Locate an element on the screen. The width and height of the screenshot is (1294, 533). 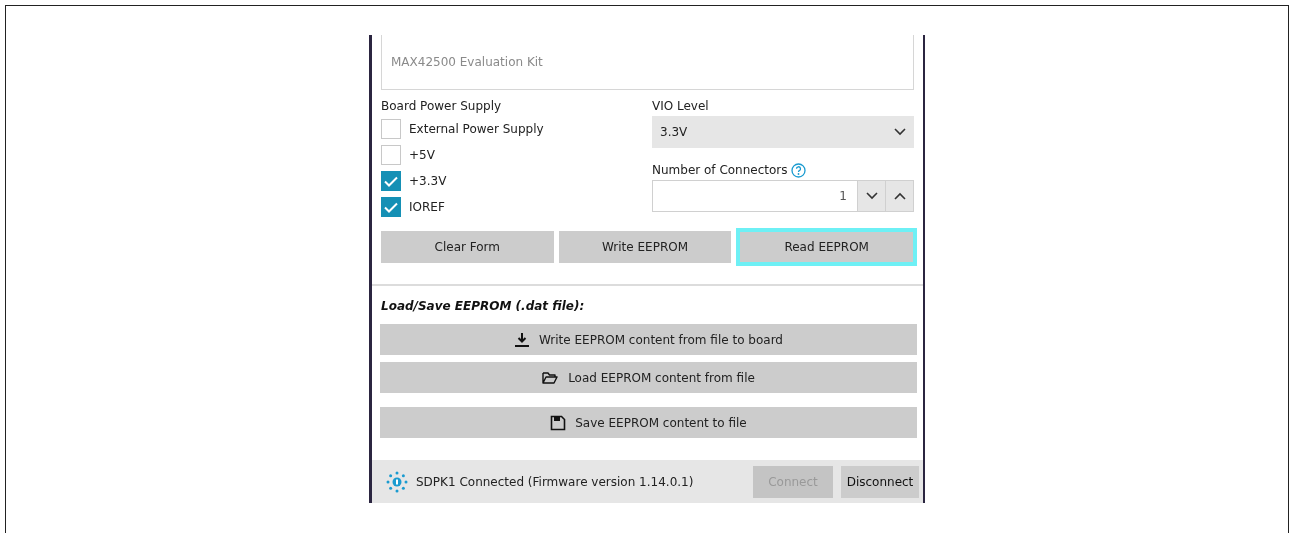
chevron-up-icon is located at coordinates (899, 196).